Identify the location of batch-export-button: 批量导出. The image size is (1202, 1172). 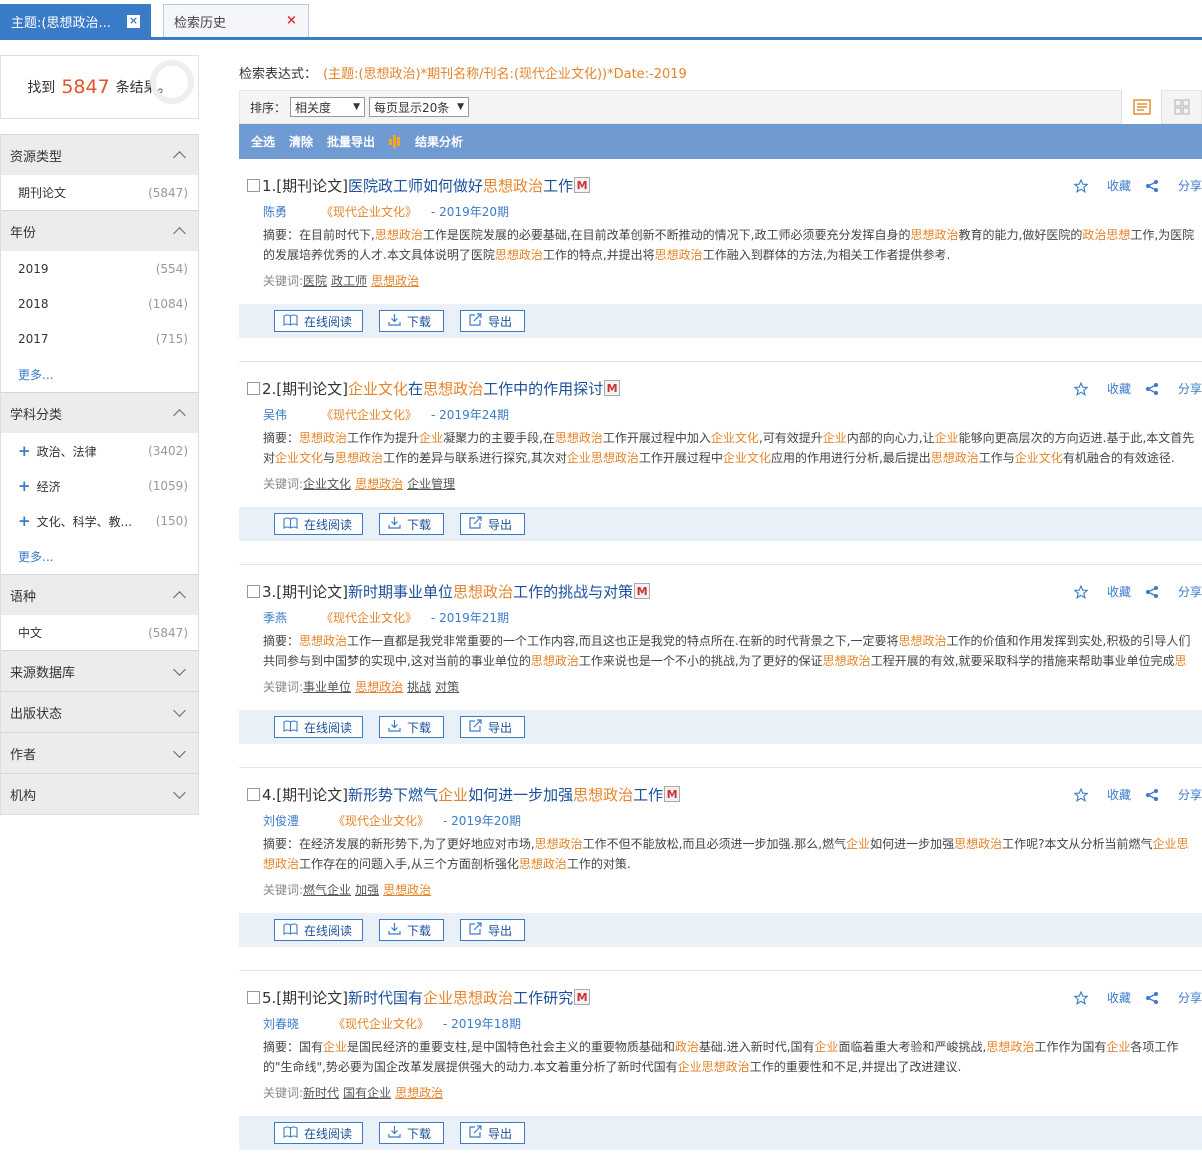
(351, 141).